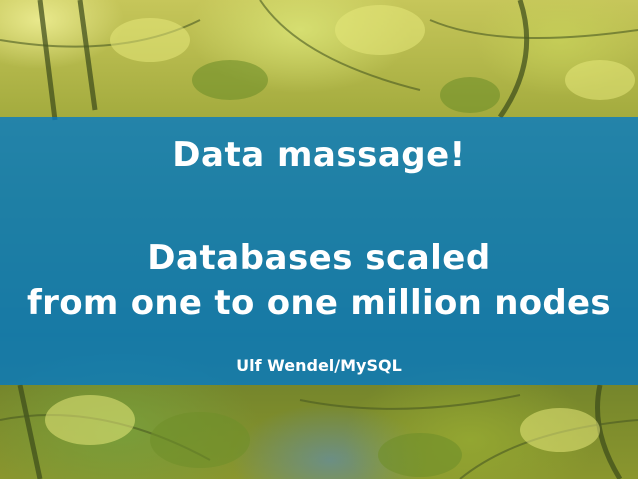  I want to click on slide-title: Data massage!, so click(319, 155).